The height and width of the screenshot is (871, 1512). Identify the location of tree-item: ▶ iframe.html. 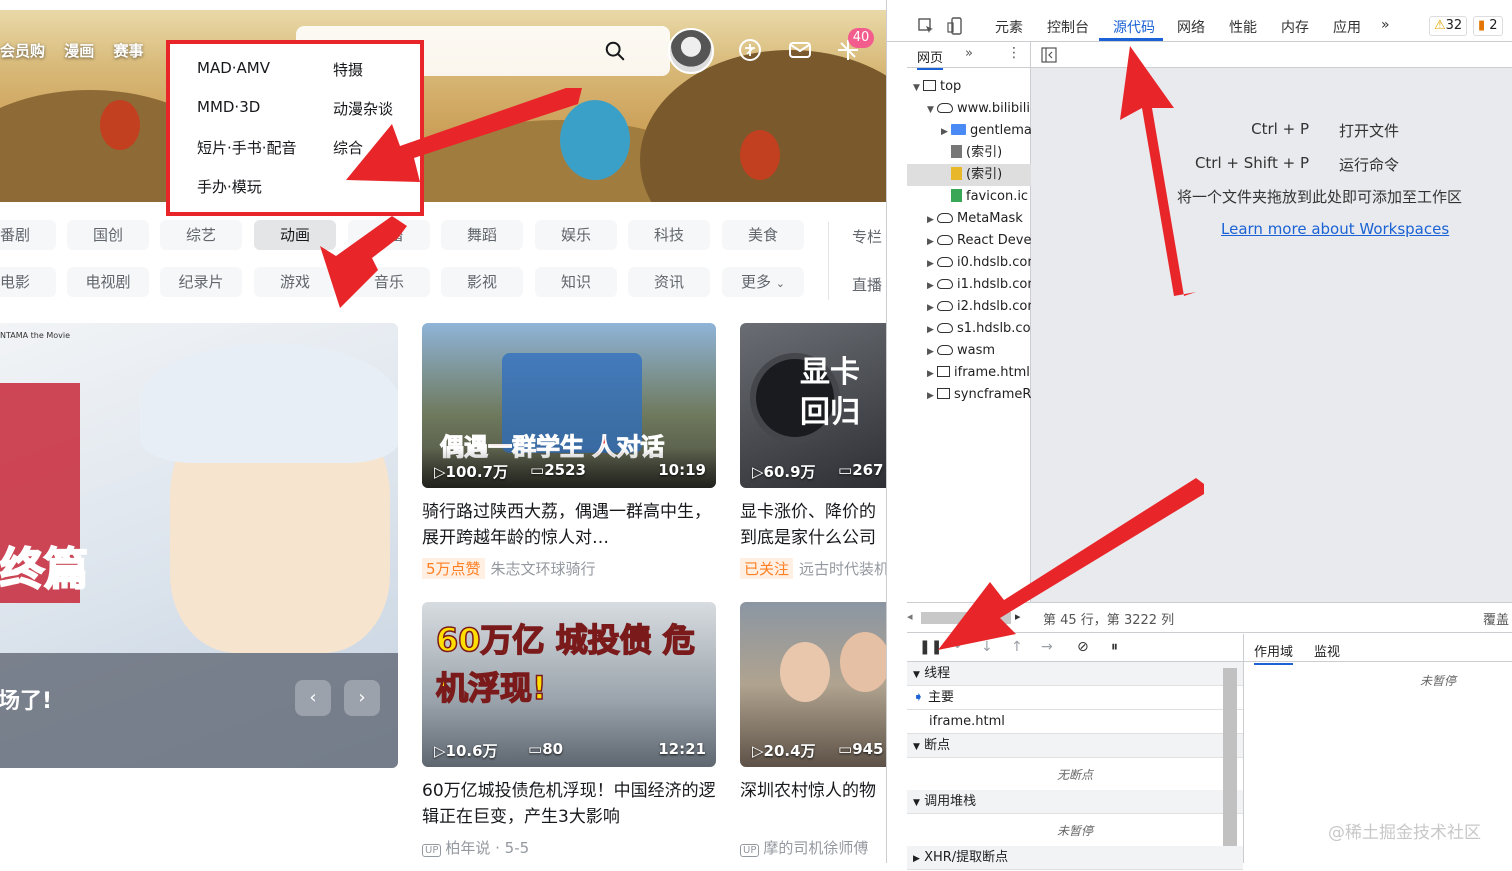
(969, 373).